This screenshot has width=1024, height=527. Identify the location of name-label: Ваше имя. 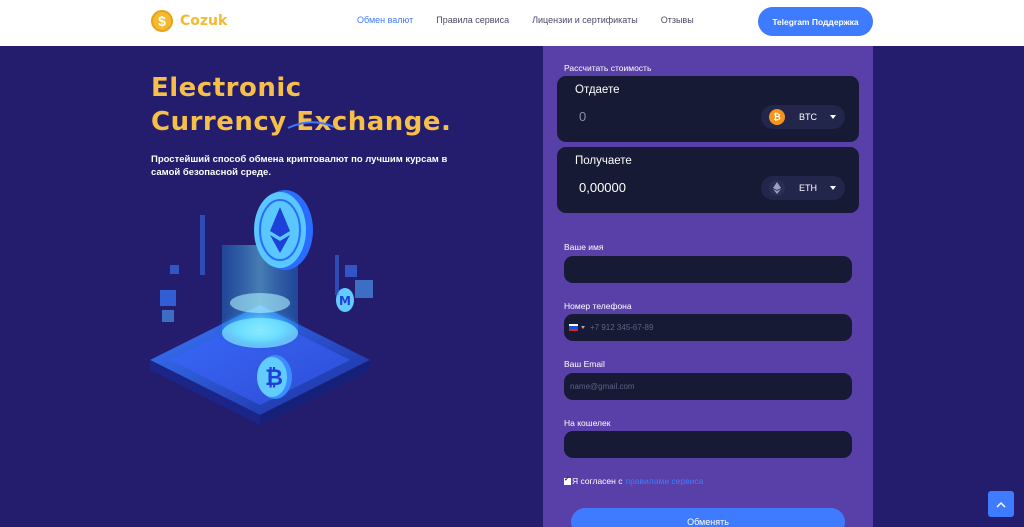
(584, 247).